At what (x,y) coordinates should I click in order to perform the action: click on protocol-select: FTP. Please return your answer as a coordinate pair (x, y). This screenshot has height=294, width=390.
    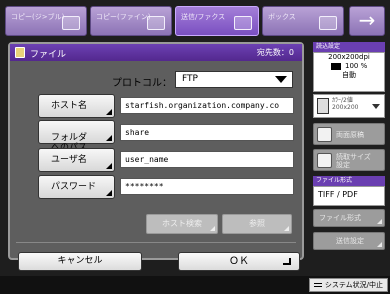
    Looking at the image, I should click on (234, 79).